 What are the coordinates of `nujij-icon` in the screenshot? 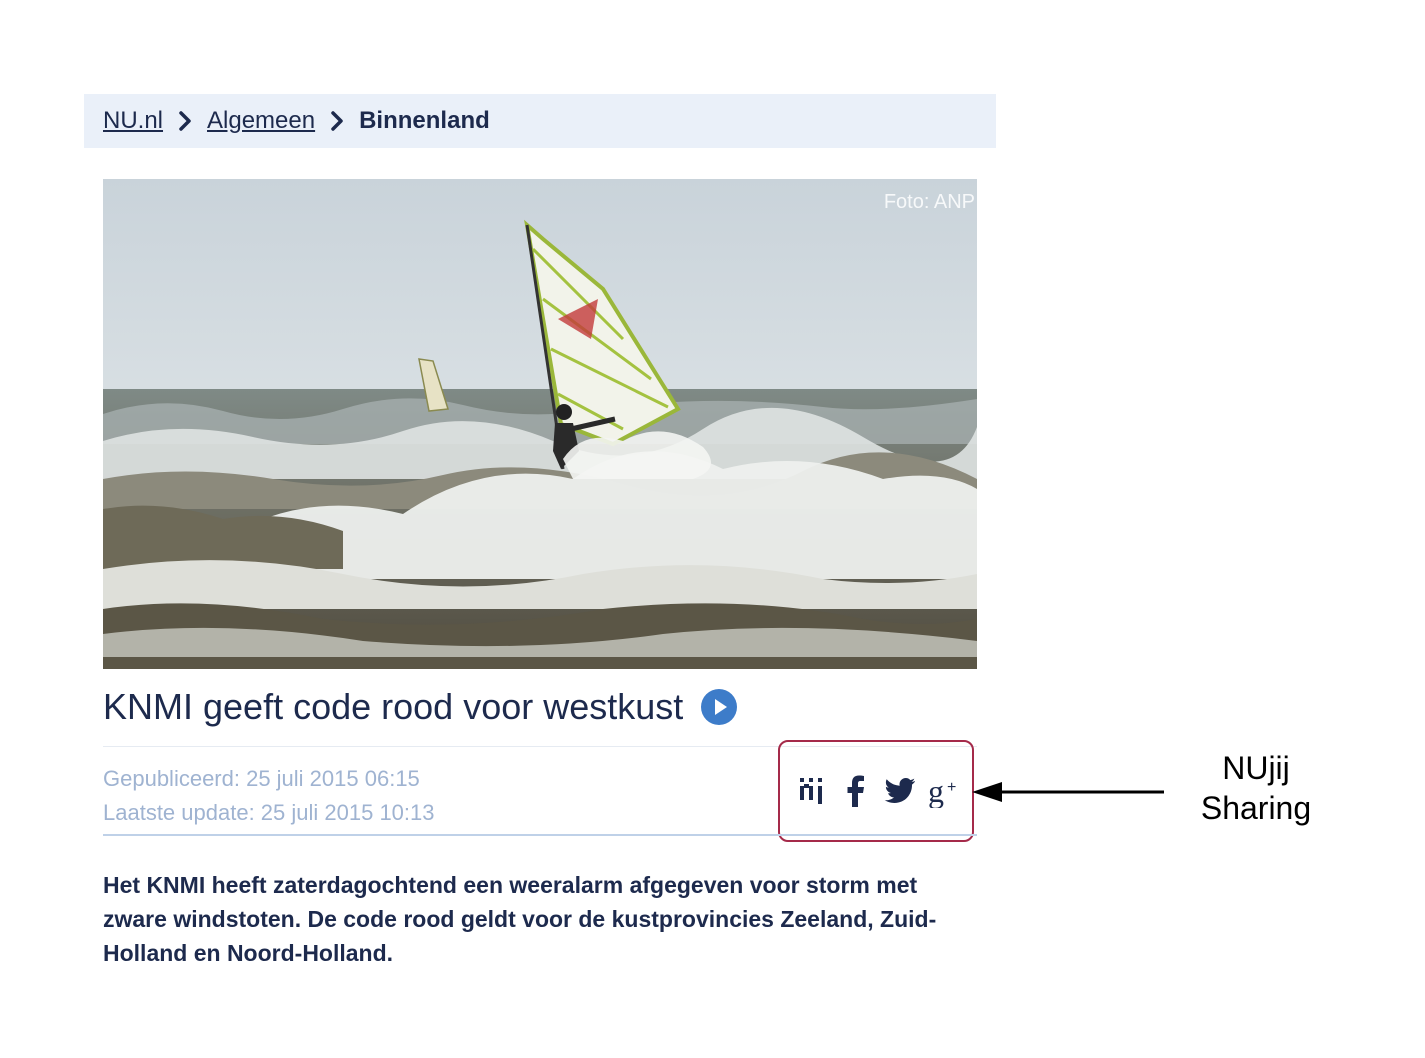 It's located at (812, 791).